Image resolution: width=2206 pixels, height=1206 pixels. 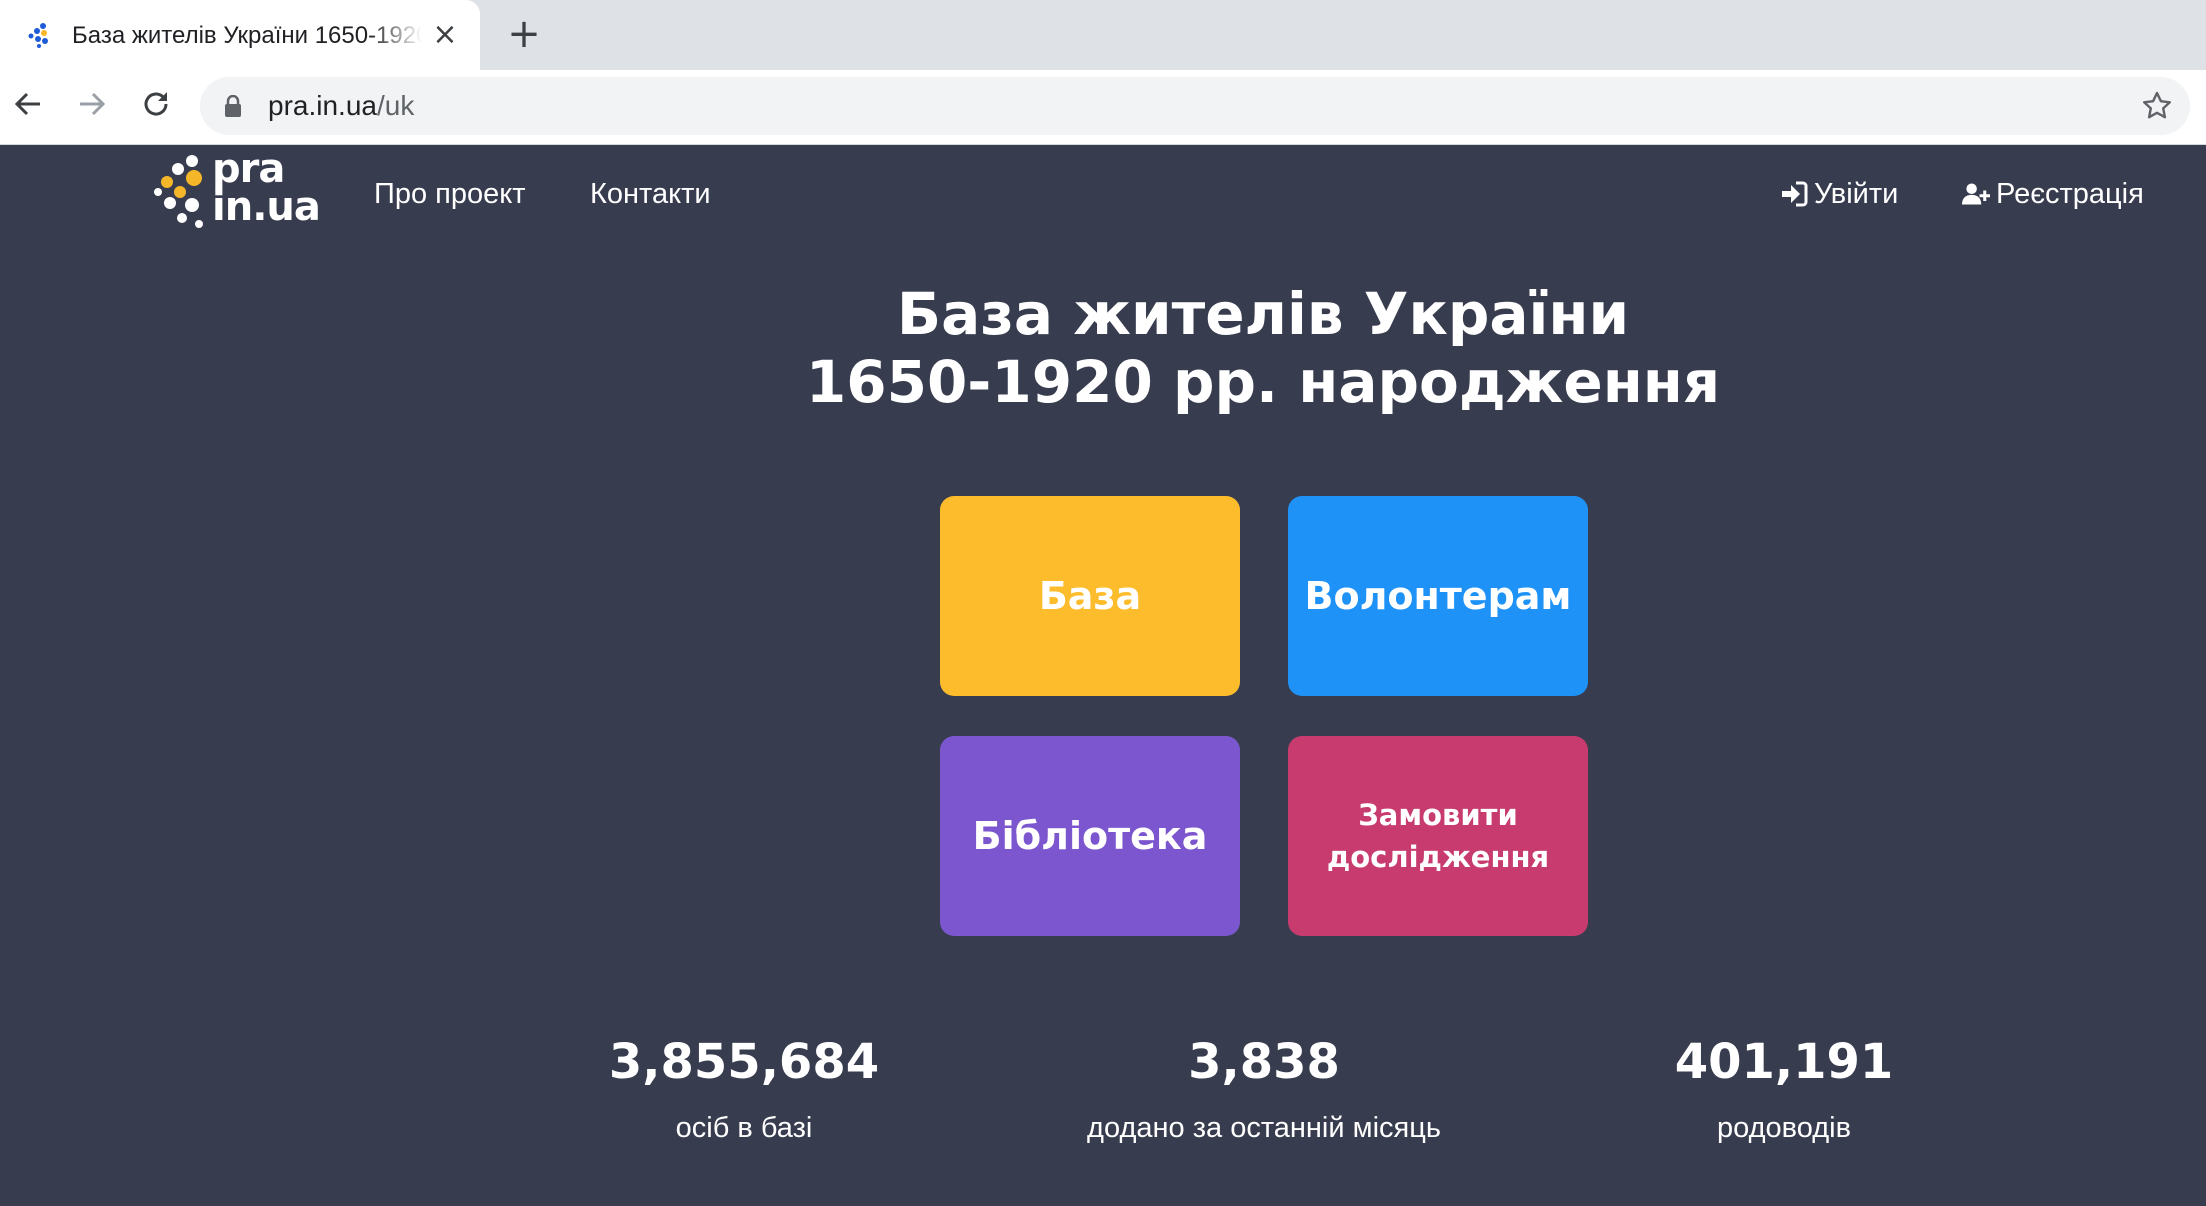 I want to click on register-link: Реєстрація, so click(x=2053, y=194).